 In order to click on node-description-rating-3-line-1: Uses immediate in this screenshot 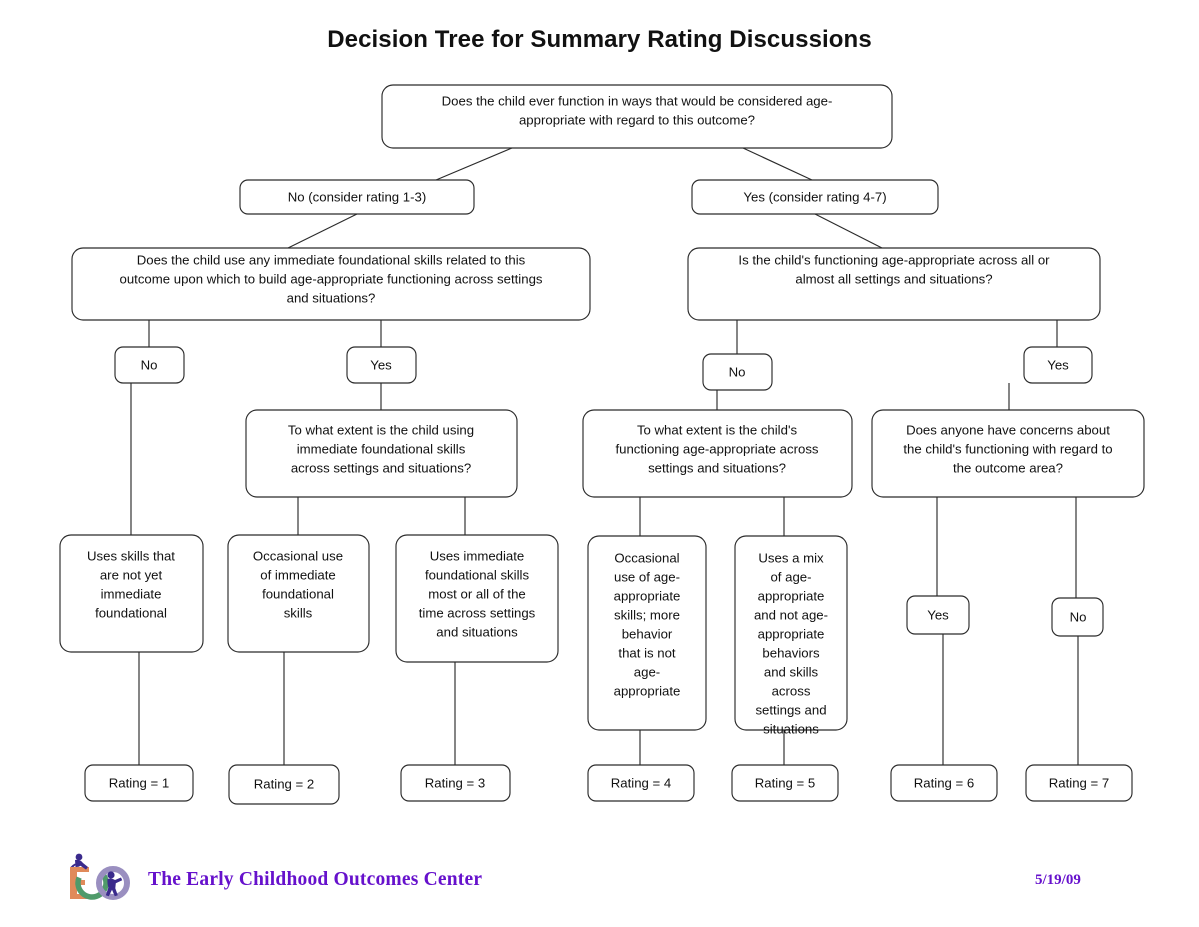, I will do `click(477, 555)`.